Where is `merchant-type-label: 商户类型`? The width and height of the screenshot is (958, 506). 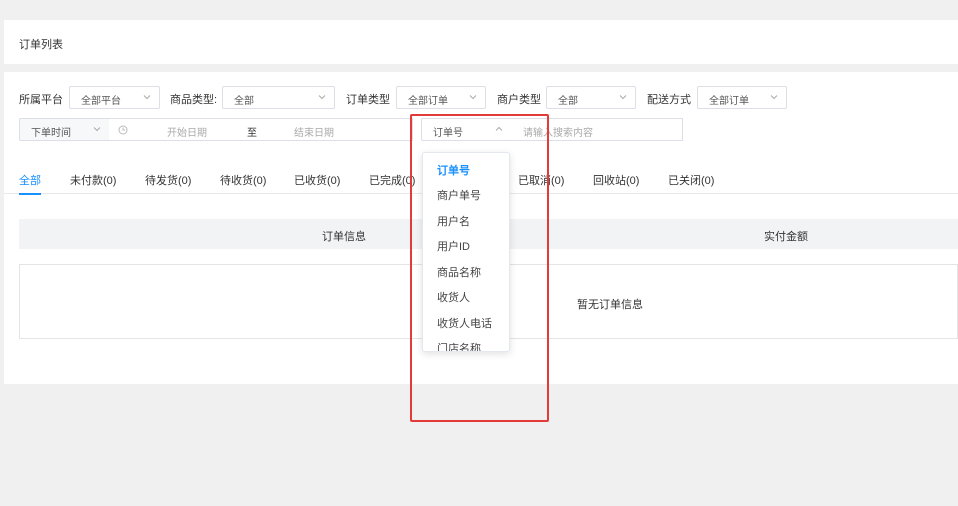 merchant-type-label: 商户类型 is located at coordinates (519, 100).